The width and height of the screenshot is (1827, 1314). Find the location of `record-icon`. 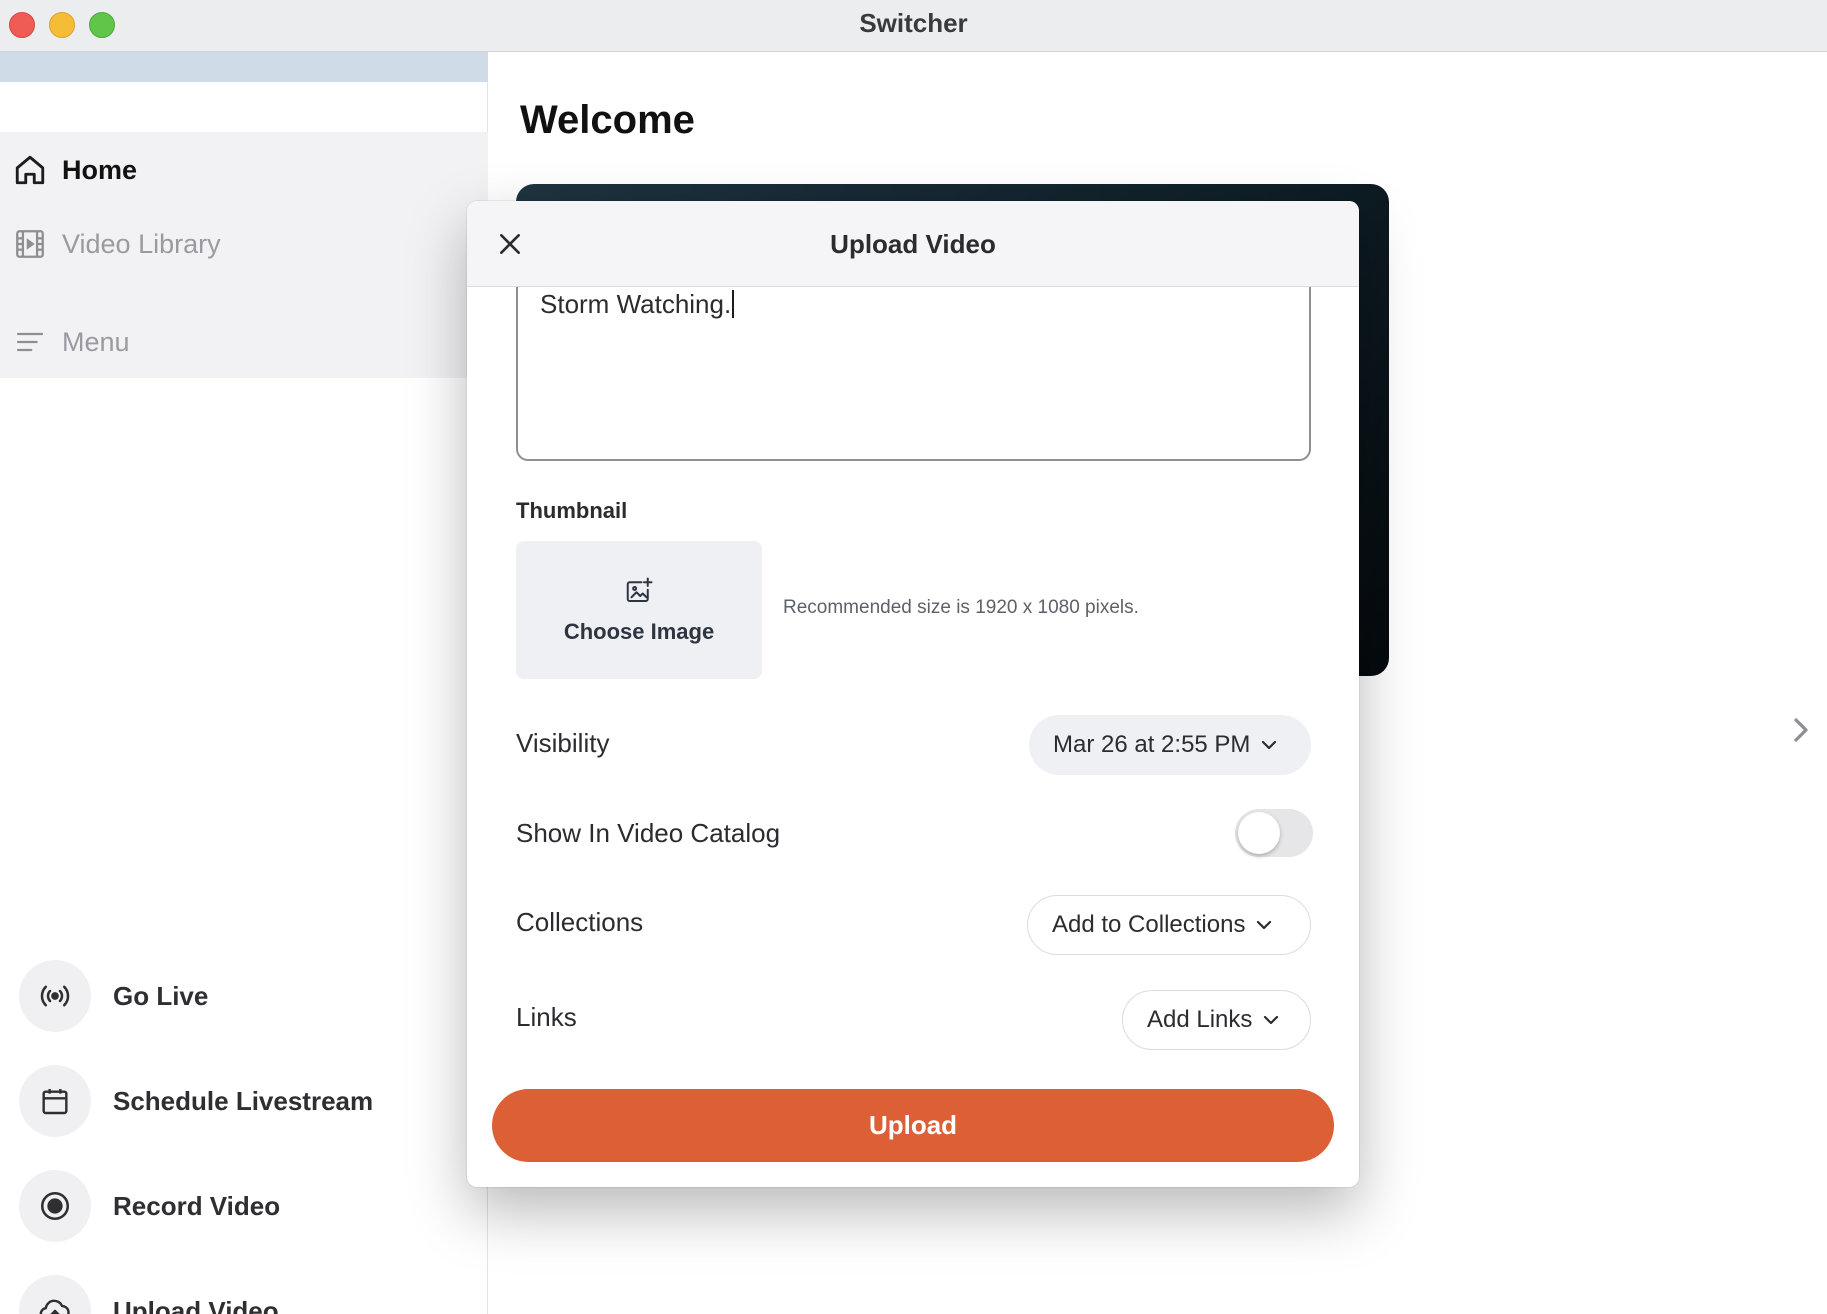

record-icon is located at coordinates (55, 1206).